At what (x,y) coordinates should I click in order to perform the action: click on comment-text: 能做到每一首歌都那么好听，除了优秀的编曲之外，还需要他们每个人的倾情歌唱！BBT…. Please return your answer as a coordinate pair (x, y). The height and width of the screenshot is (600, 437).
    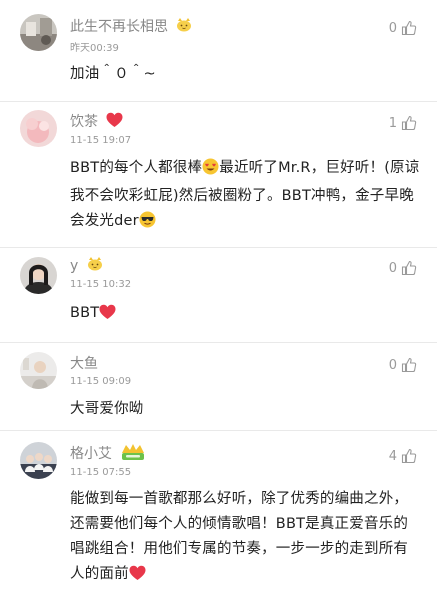
    Looking at the image, I should click on (246, 538).